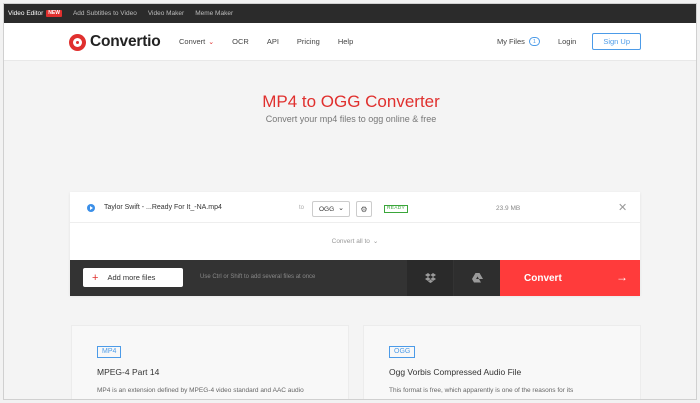  Describe the element at coordinates (570, 278) in the screenshot. I see `convert-button: Convert →` at that location.